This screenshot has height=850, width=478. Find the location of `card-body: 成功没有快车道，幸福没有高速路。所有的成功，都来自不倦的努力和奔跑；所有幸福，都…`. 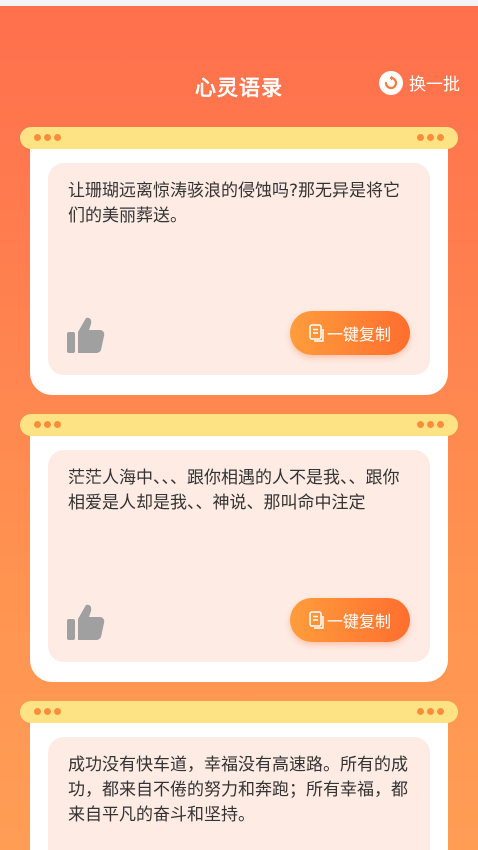

card-body: 成功没有快车道，幸福没有高速路。所有的成功，都来自不倦的努力和奔跑；所有幸福，都… is located at coordinates (239, 780).